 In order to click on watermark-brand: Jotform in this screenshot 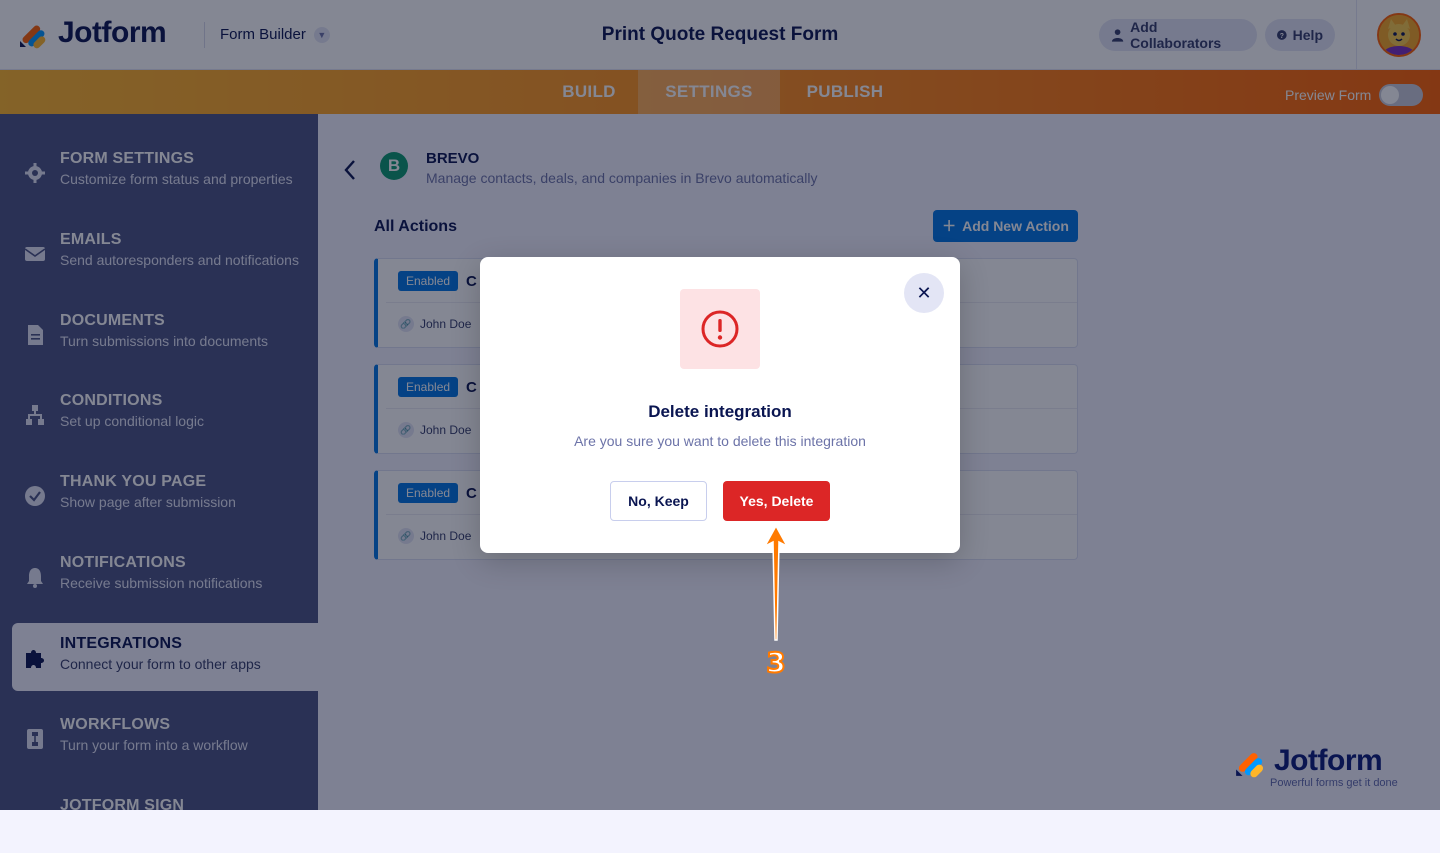, I will do `click(1328, 760)`.